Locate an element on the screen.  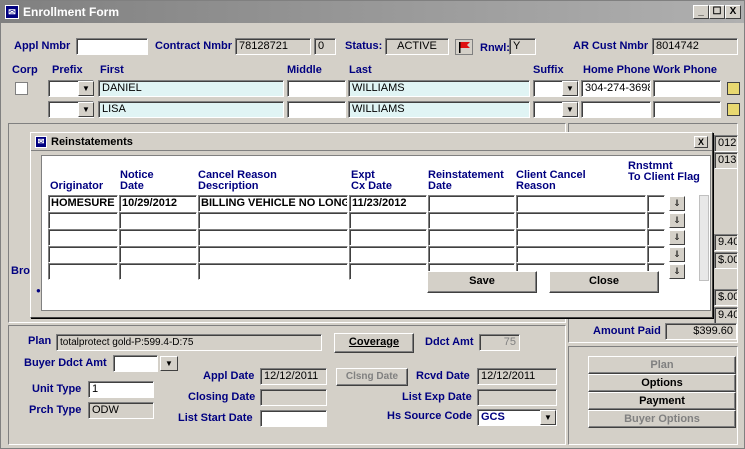
grid-cell-expt: 11/23/2012 is located at coordinates (388, 203).